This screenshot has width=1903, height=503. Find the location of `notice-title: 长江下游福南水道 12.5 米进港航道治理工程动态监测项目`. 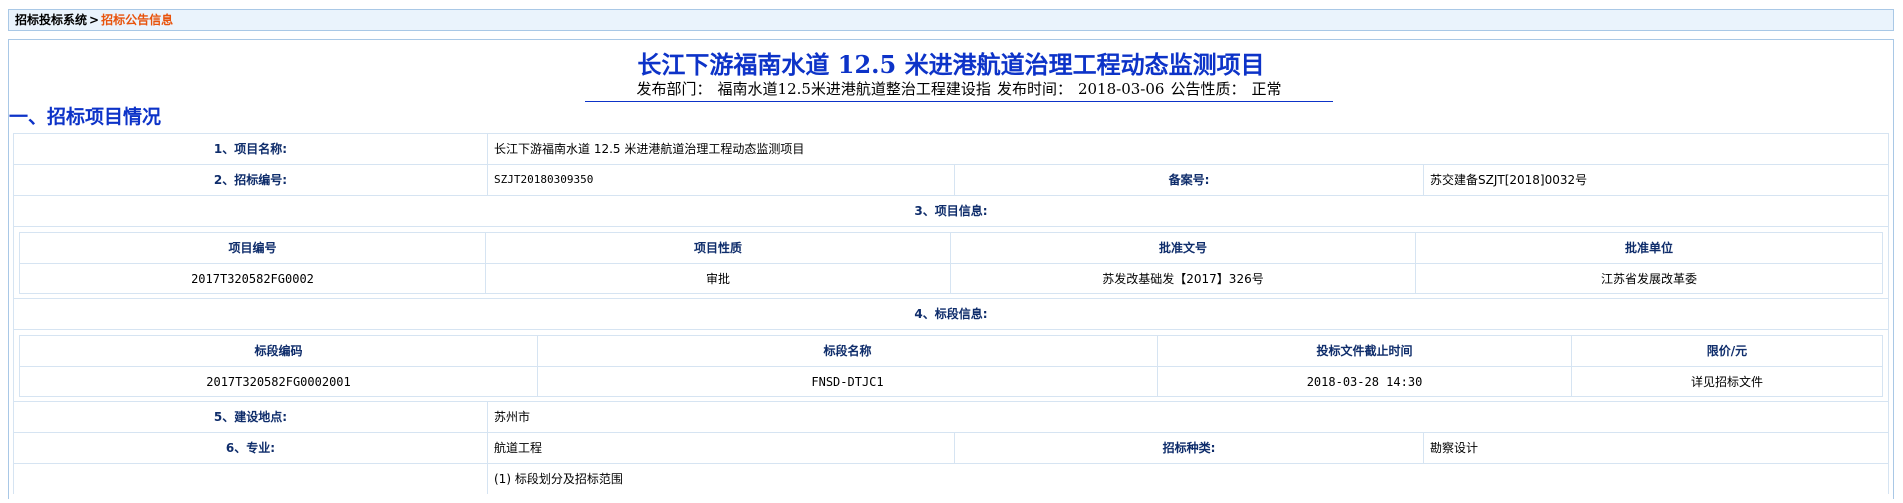

notice-title: 长江下游福南水道 12.5 米进港航道治理工程动态监测项目 is located at coordinates (951, 64).